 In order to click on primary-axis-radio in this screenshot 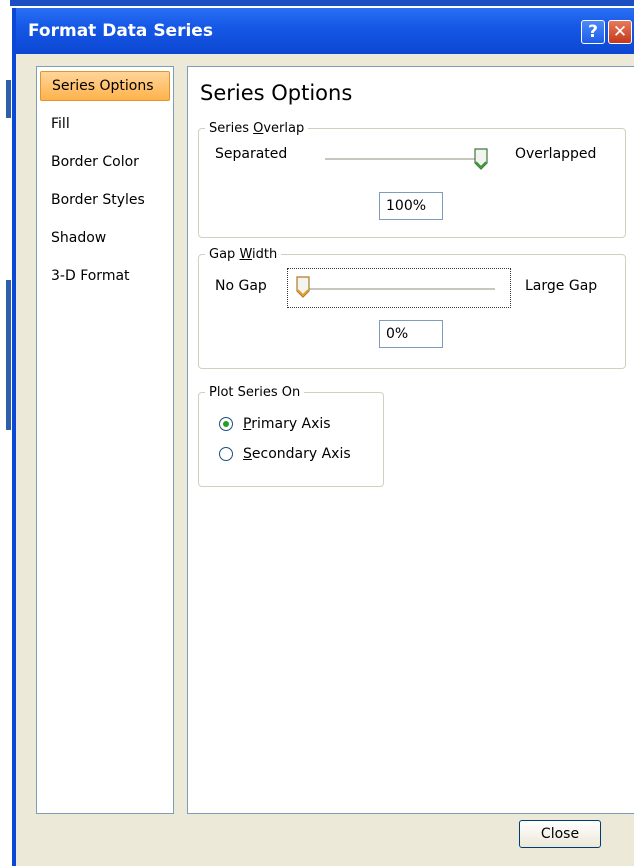, I will do `click(226, 424)`.